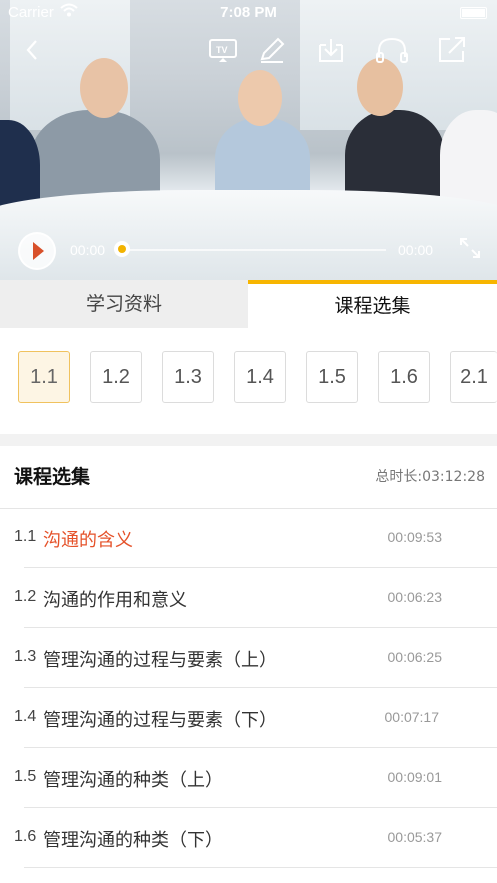 This screenshot has width=497, height=883. I want to click on episode-row: 1.6 管理沟通的种类（下） 00:05:37, so click(248, 838).